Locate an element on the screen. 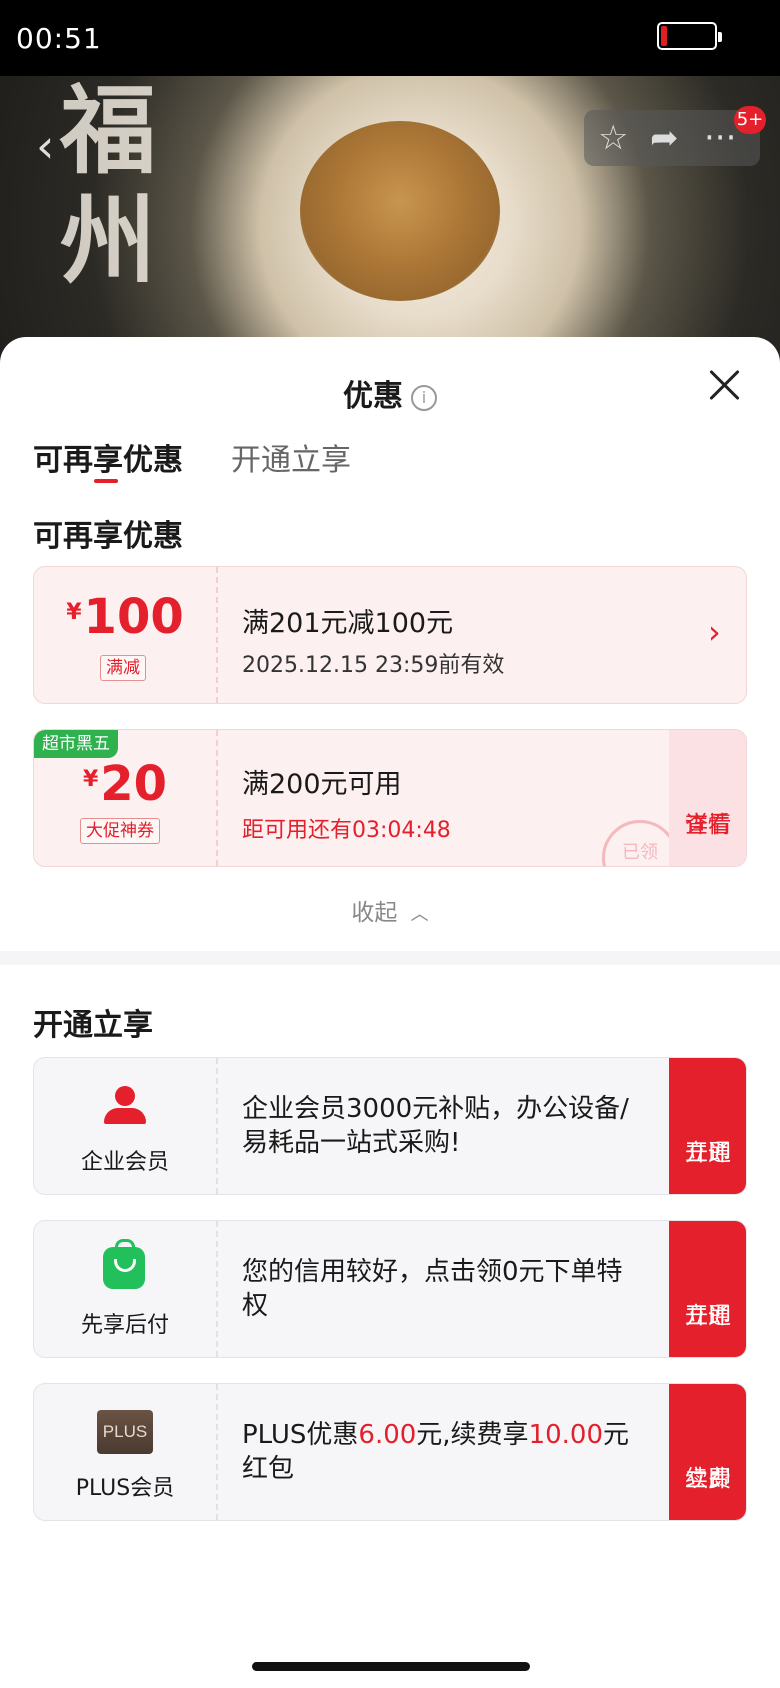 The height and width of the screenshot is (1688, 780). membership-icon-area: 企业会员 is located at coordinates (125, 1126).